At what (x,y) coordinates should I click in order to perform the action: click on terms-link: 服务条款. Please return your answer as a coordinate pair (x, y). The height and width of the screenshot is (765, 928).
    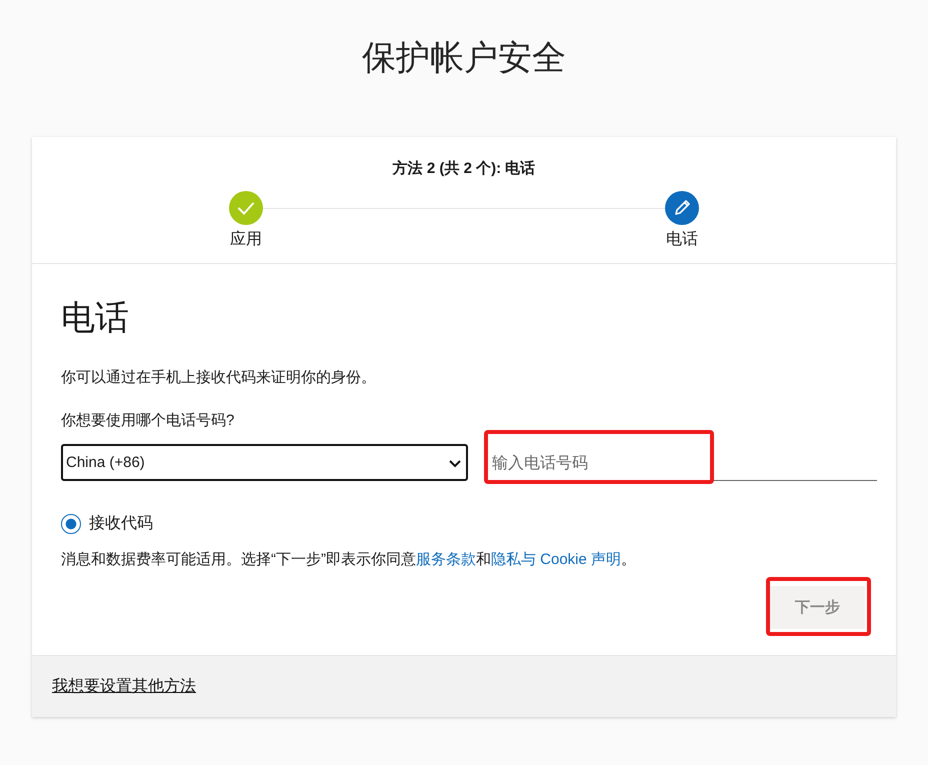
    Looking at the image, I should click on (446, 559).